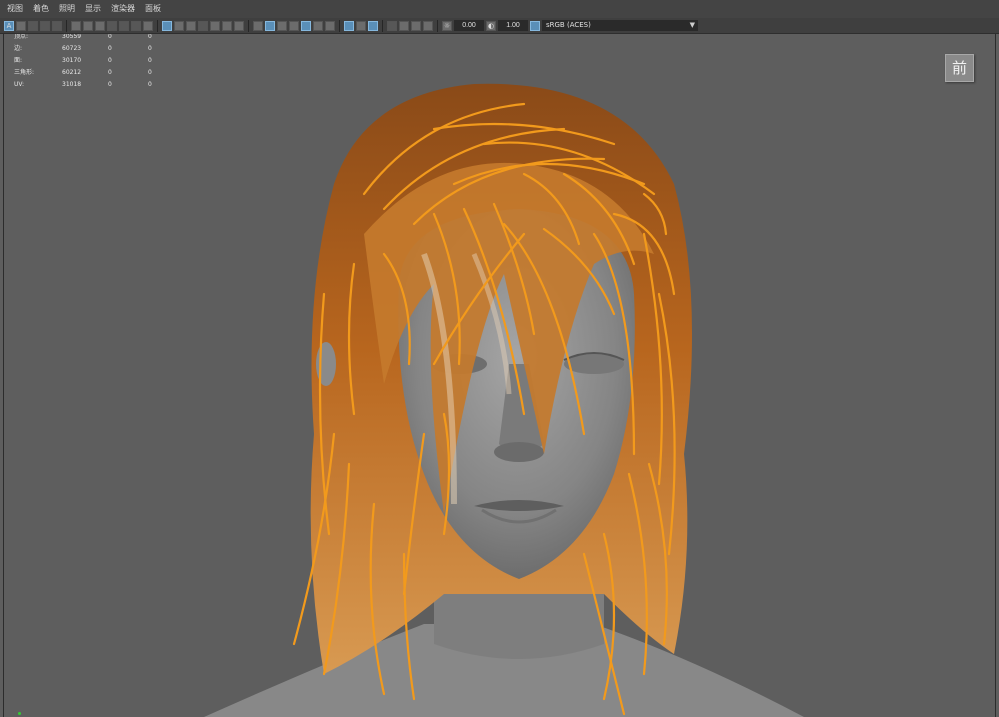 The height and width of the screenshot is (717, 999). I want to click on menu-view: 视图, so click(14, 9).